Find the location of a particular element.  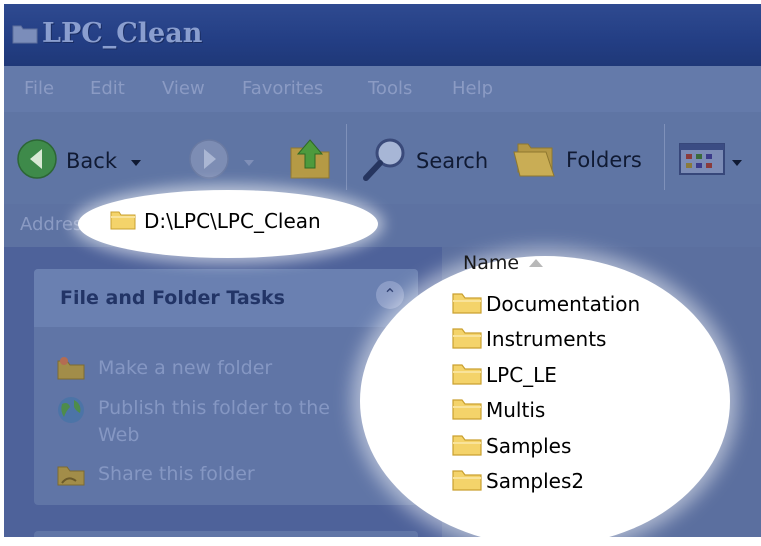

task-label: Make a new folder is located at coordinates (185, 368).